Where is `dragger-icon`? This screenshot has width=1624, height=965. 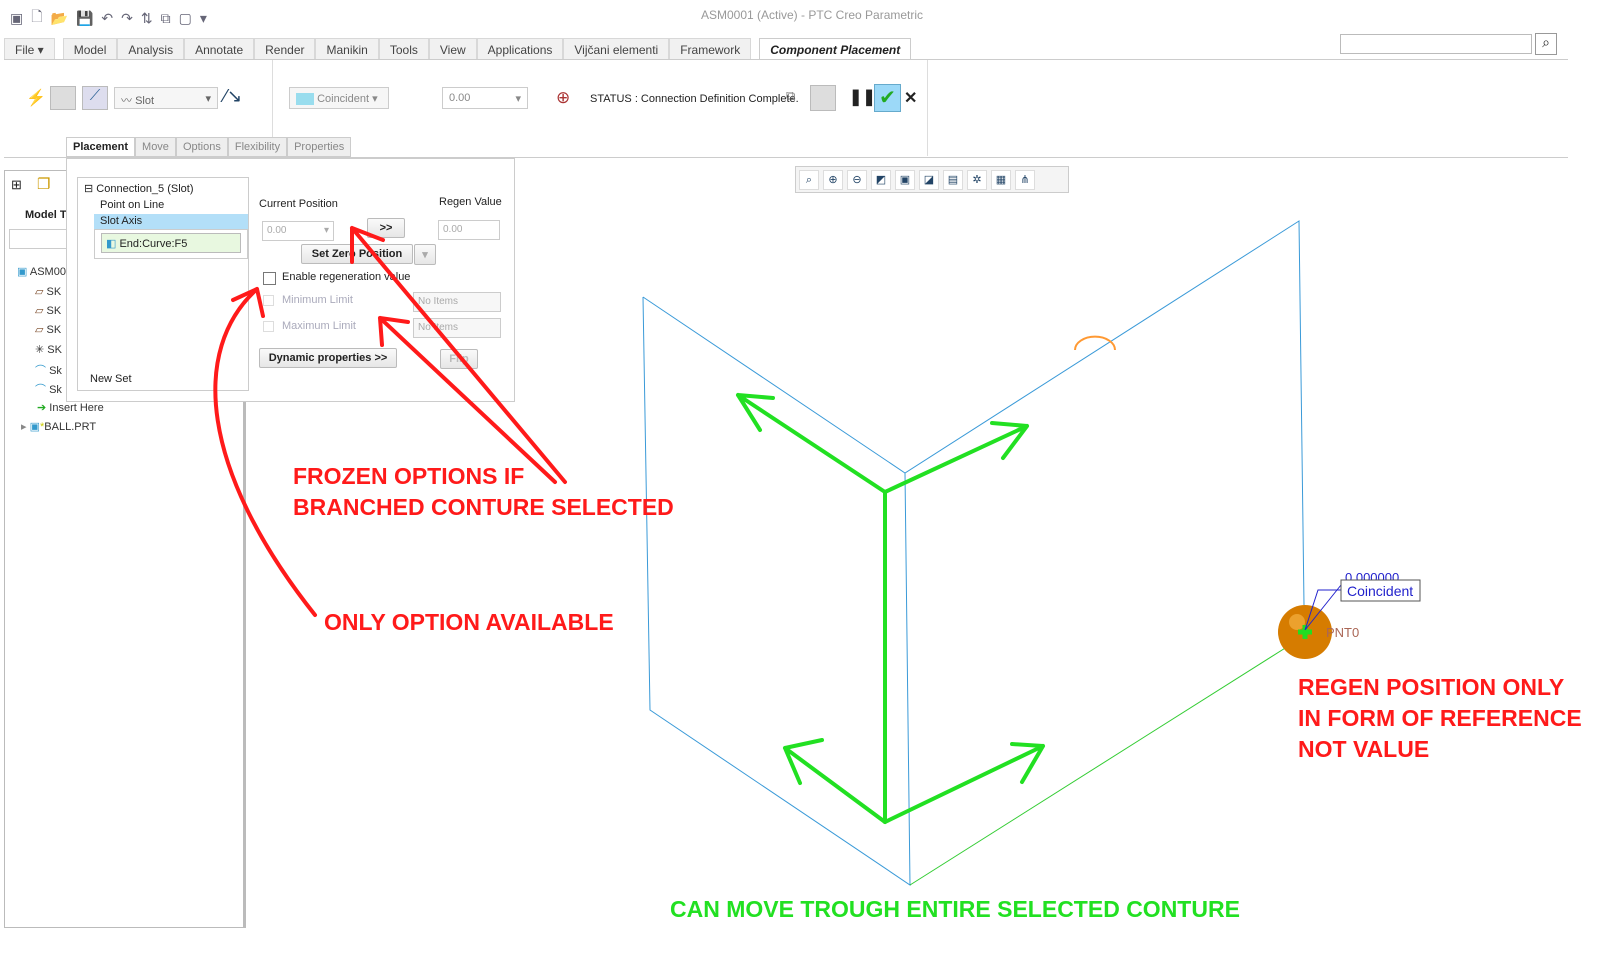 dragger-icon is located at coordinates (1095, 343).